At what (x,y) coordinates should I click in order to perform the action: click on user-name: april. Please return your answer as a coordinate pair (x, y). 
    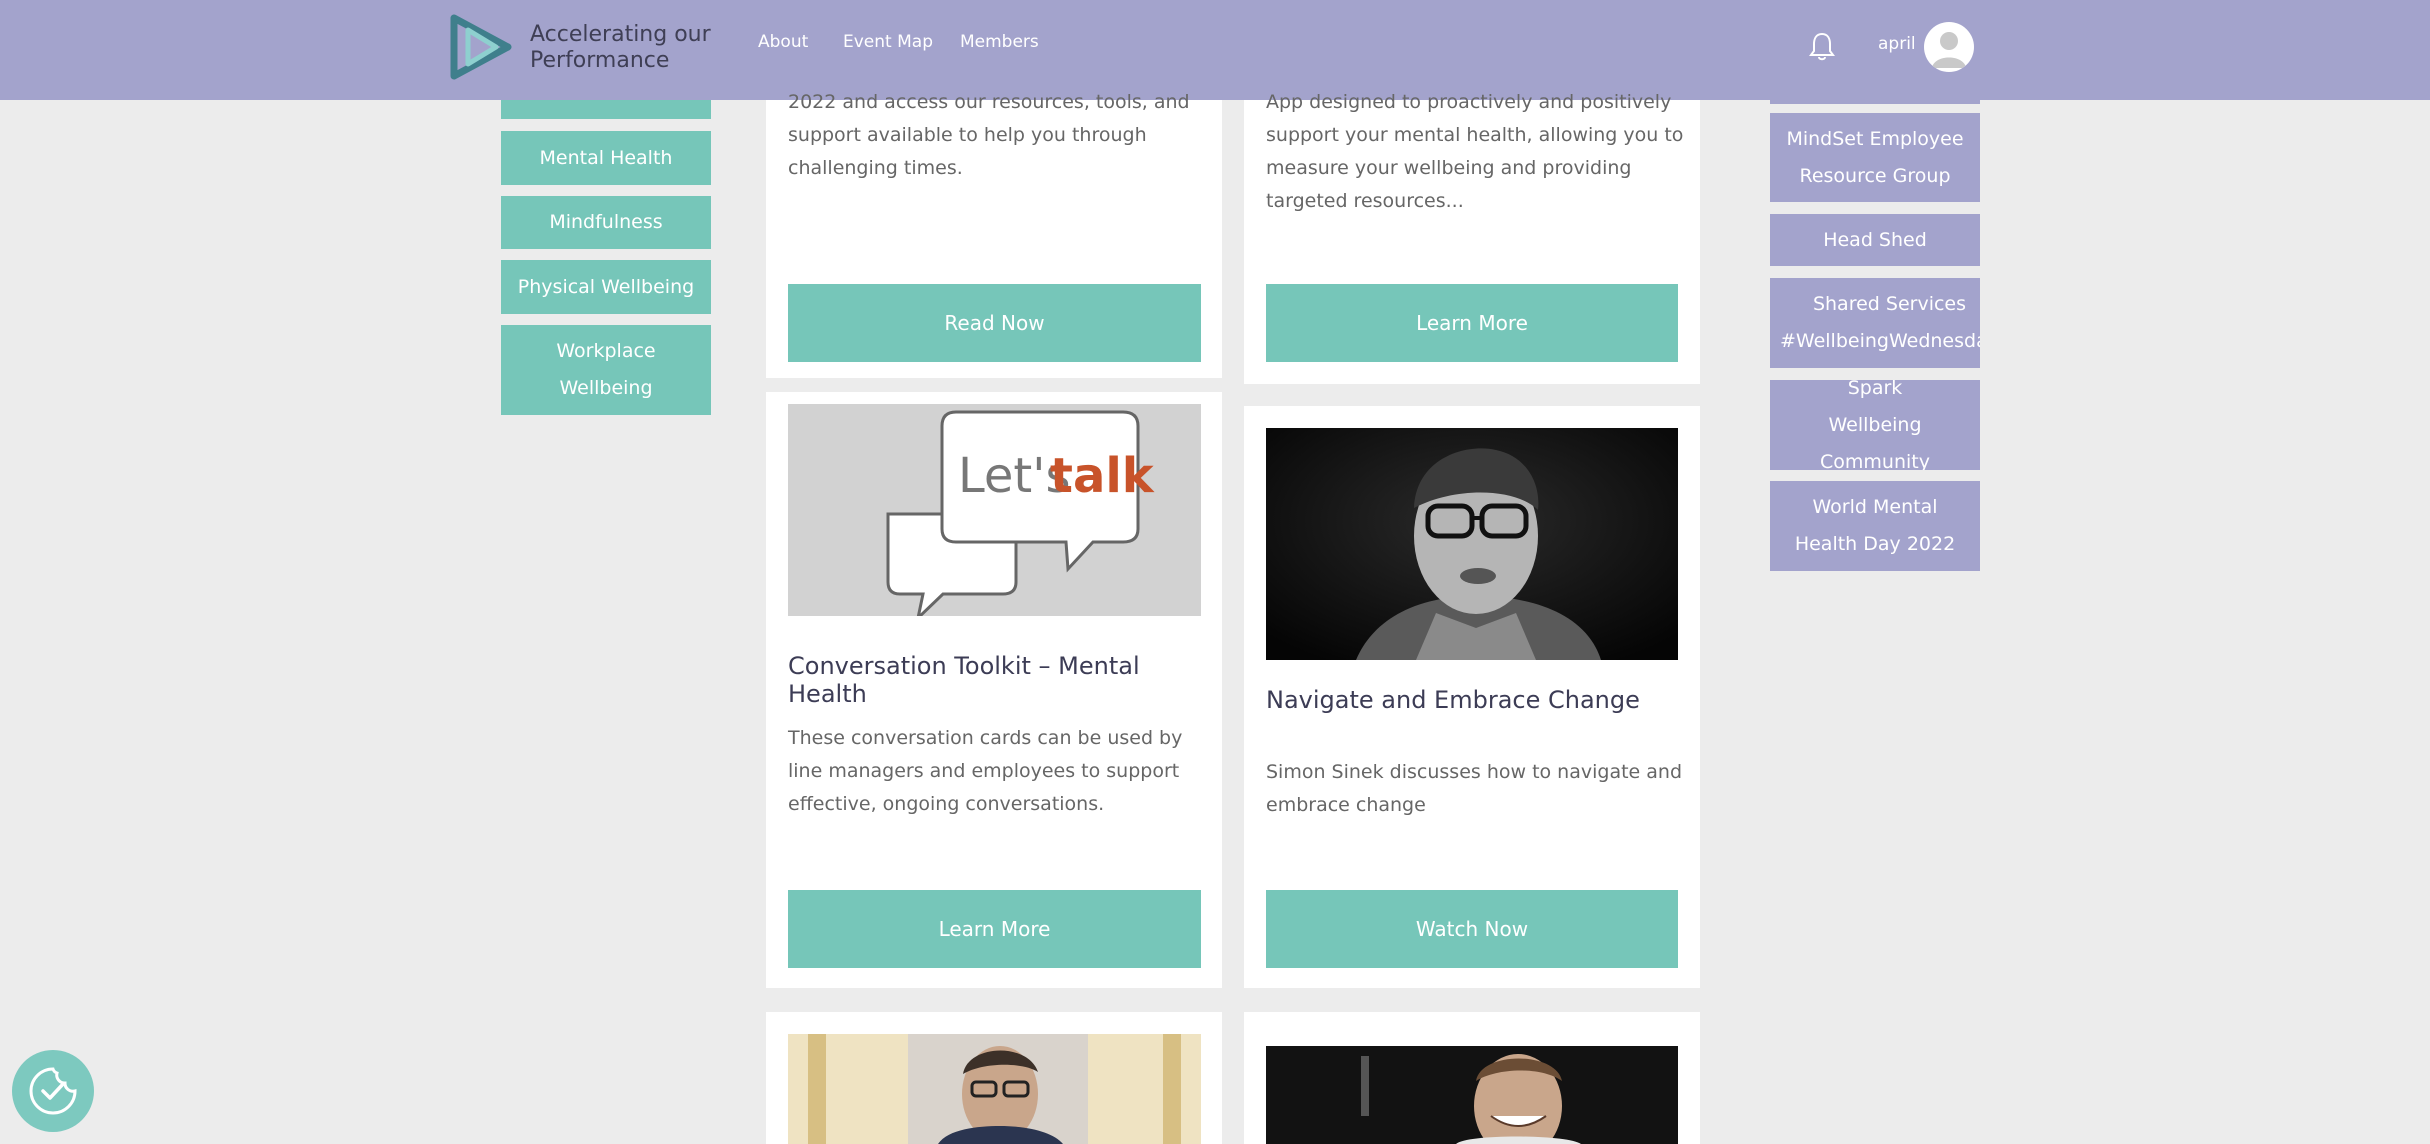
    Looking at the image, I should click on (1897, 44).